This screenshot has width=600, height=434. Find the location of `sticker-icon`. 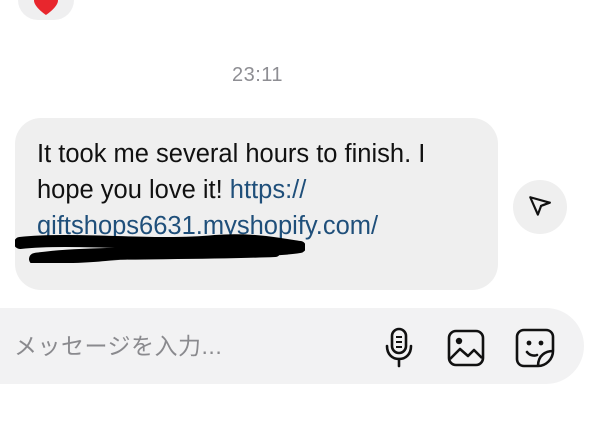

sticker-icon is located at coordinates (535, 348).